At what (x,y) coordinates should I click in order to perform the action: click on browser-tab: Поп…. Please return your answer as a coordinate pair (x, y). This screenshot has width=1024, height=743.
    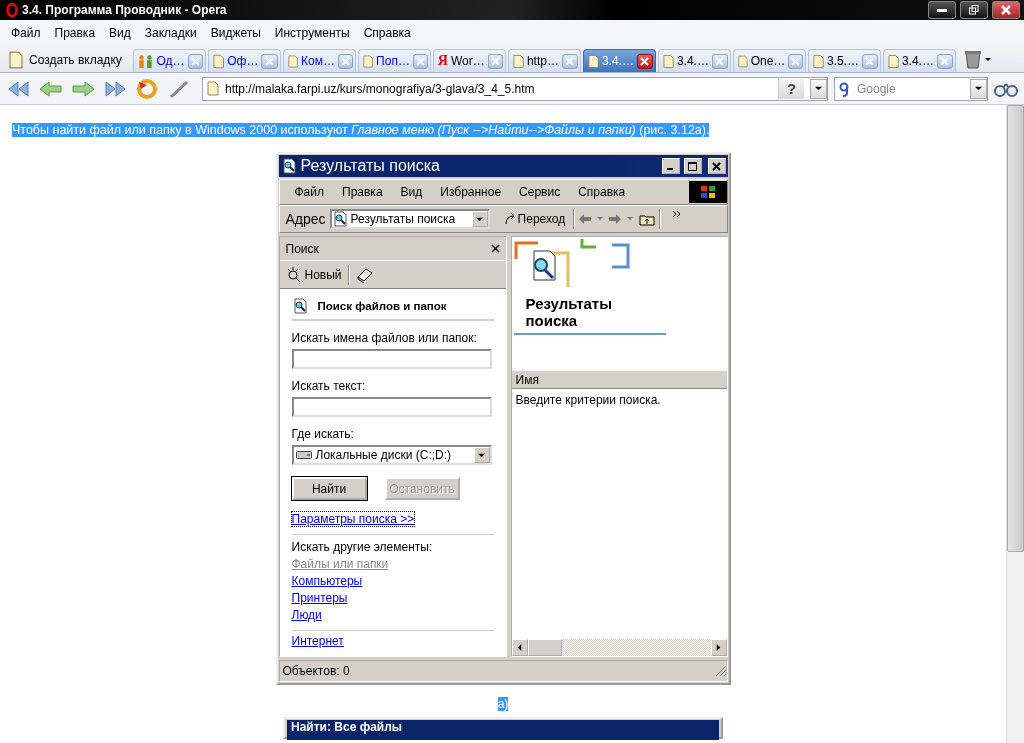
    Looking at the image, I should click on (394, 60).